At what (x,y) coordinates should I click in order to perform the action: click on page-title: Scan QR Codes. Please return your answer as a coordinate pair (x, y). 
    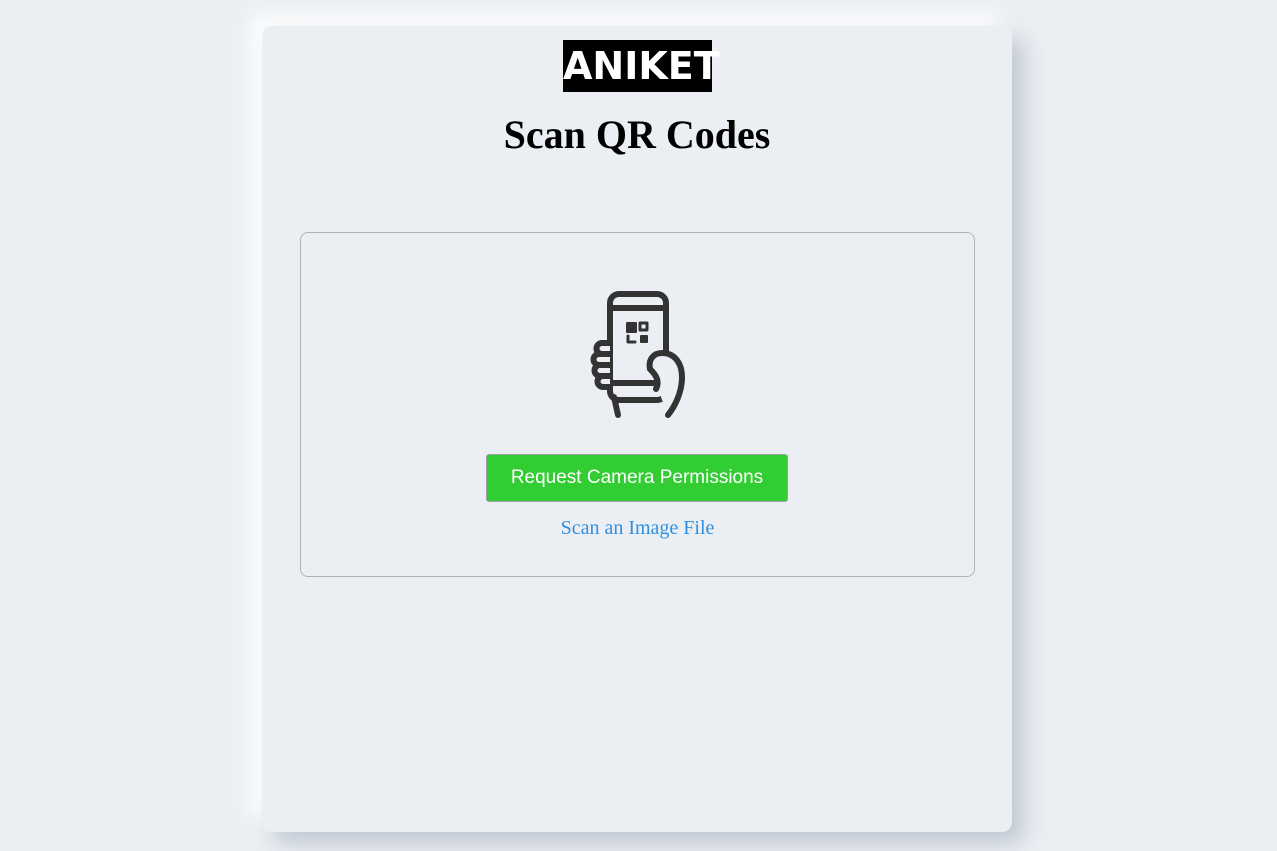
    Looking at the image, I should click on (637, 134).